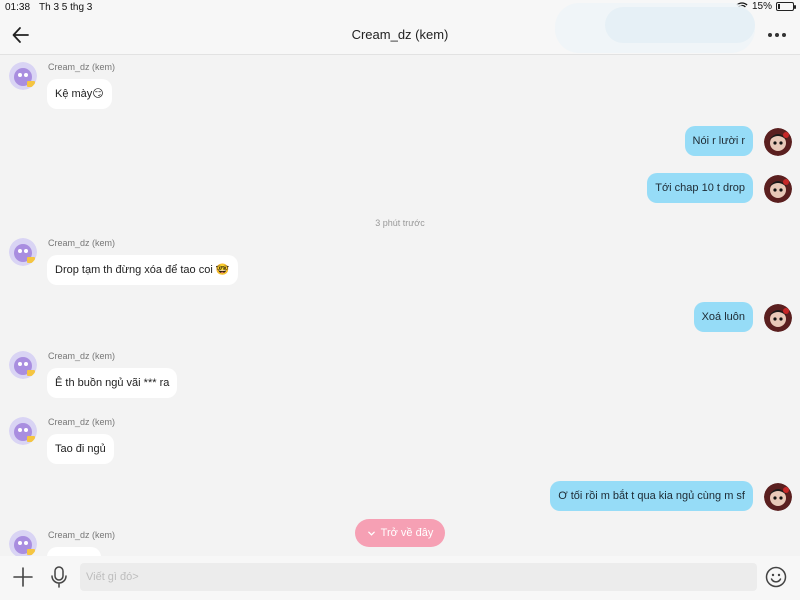 The height and width of the screenshot is (600, 800). Describe the element at coordinates (80, 449) in the screenshot. I see `message-bubble: Tao đi ngủ` at that location.